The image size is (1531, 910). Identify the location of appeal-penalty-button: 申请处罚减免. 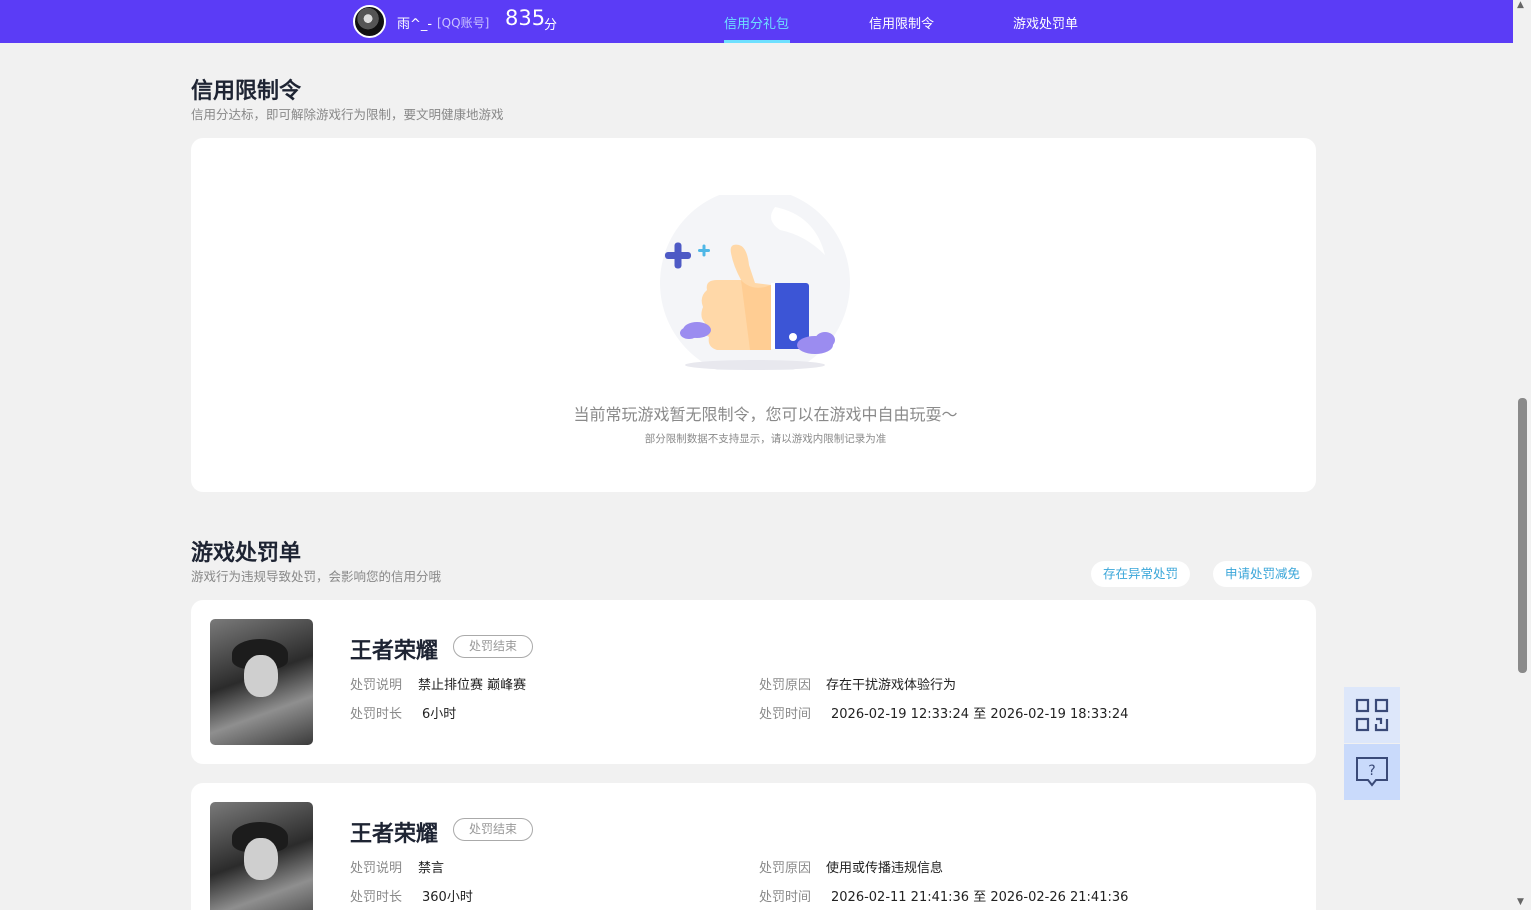
(1263, 574).